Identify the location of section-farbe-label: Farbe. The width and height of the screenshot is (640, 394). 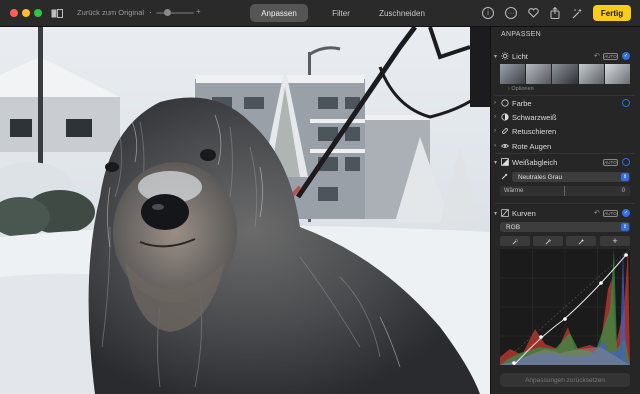
(522, 103).